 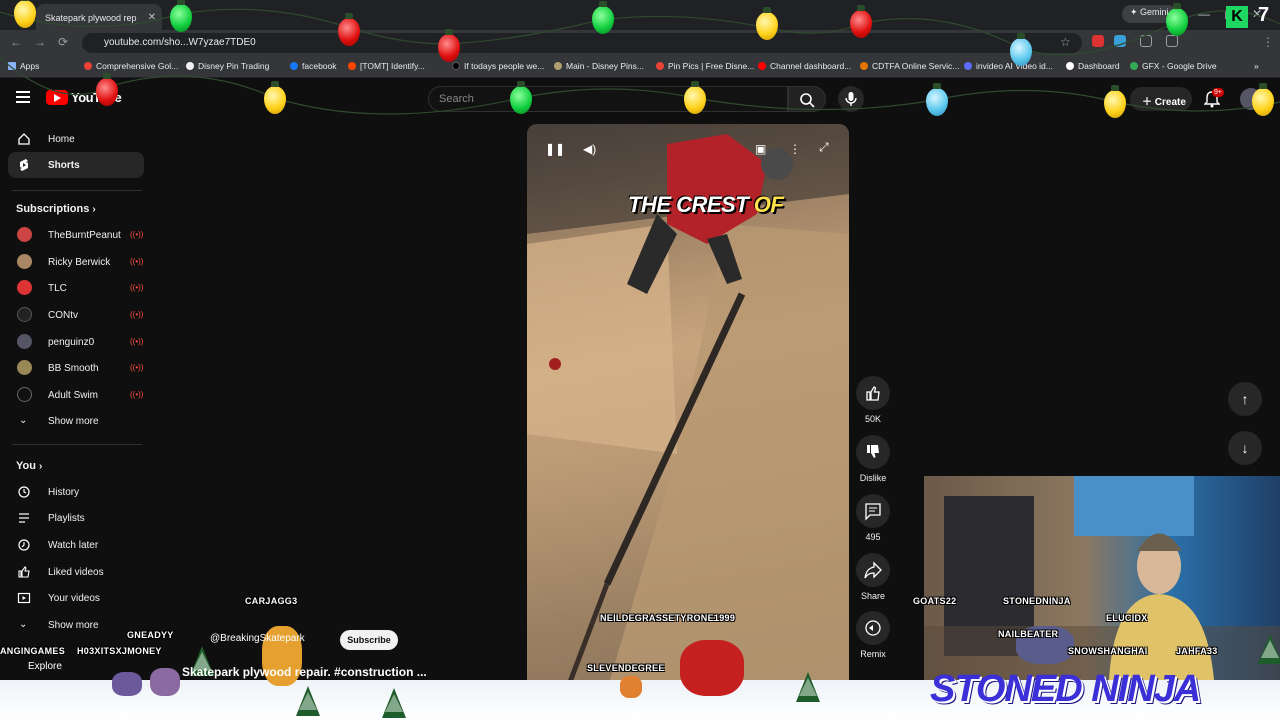 I want to click on tab-title: Skatepark plywood rep, so click(x=91, y=18).